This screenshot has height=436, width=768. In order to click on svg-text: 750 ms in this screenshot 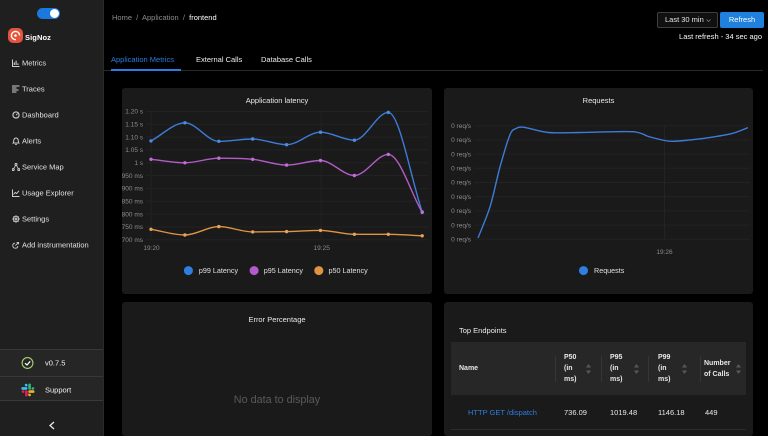, I will do `click(133, 227)`.